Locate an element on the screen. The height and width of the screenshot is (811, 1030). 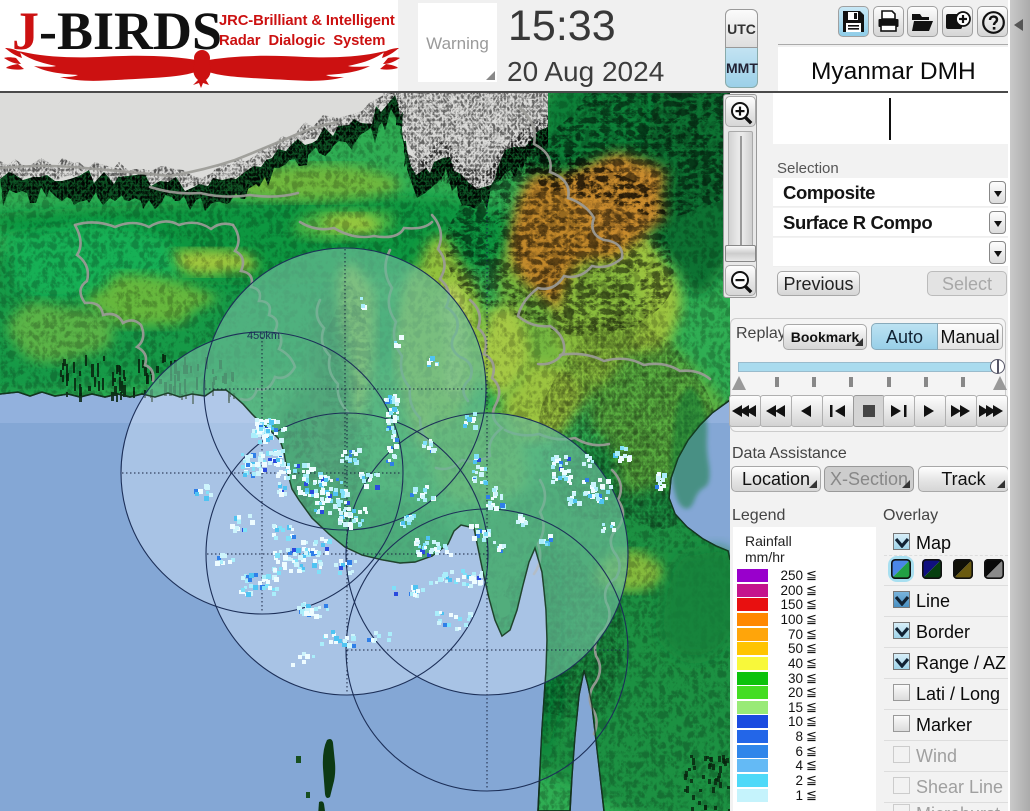
svg-text: 450km is located at coordinates (263, 336).